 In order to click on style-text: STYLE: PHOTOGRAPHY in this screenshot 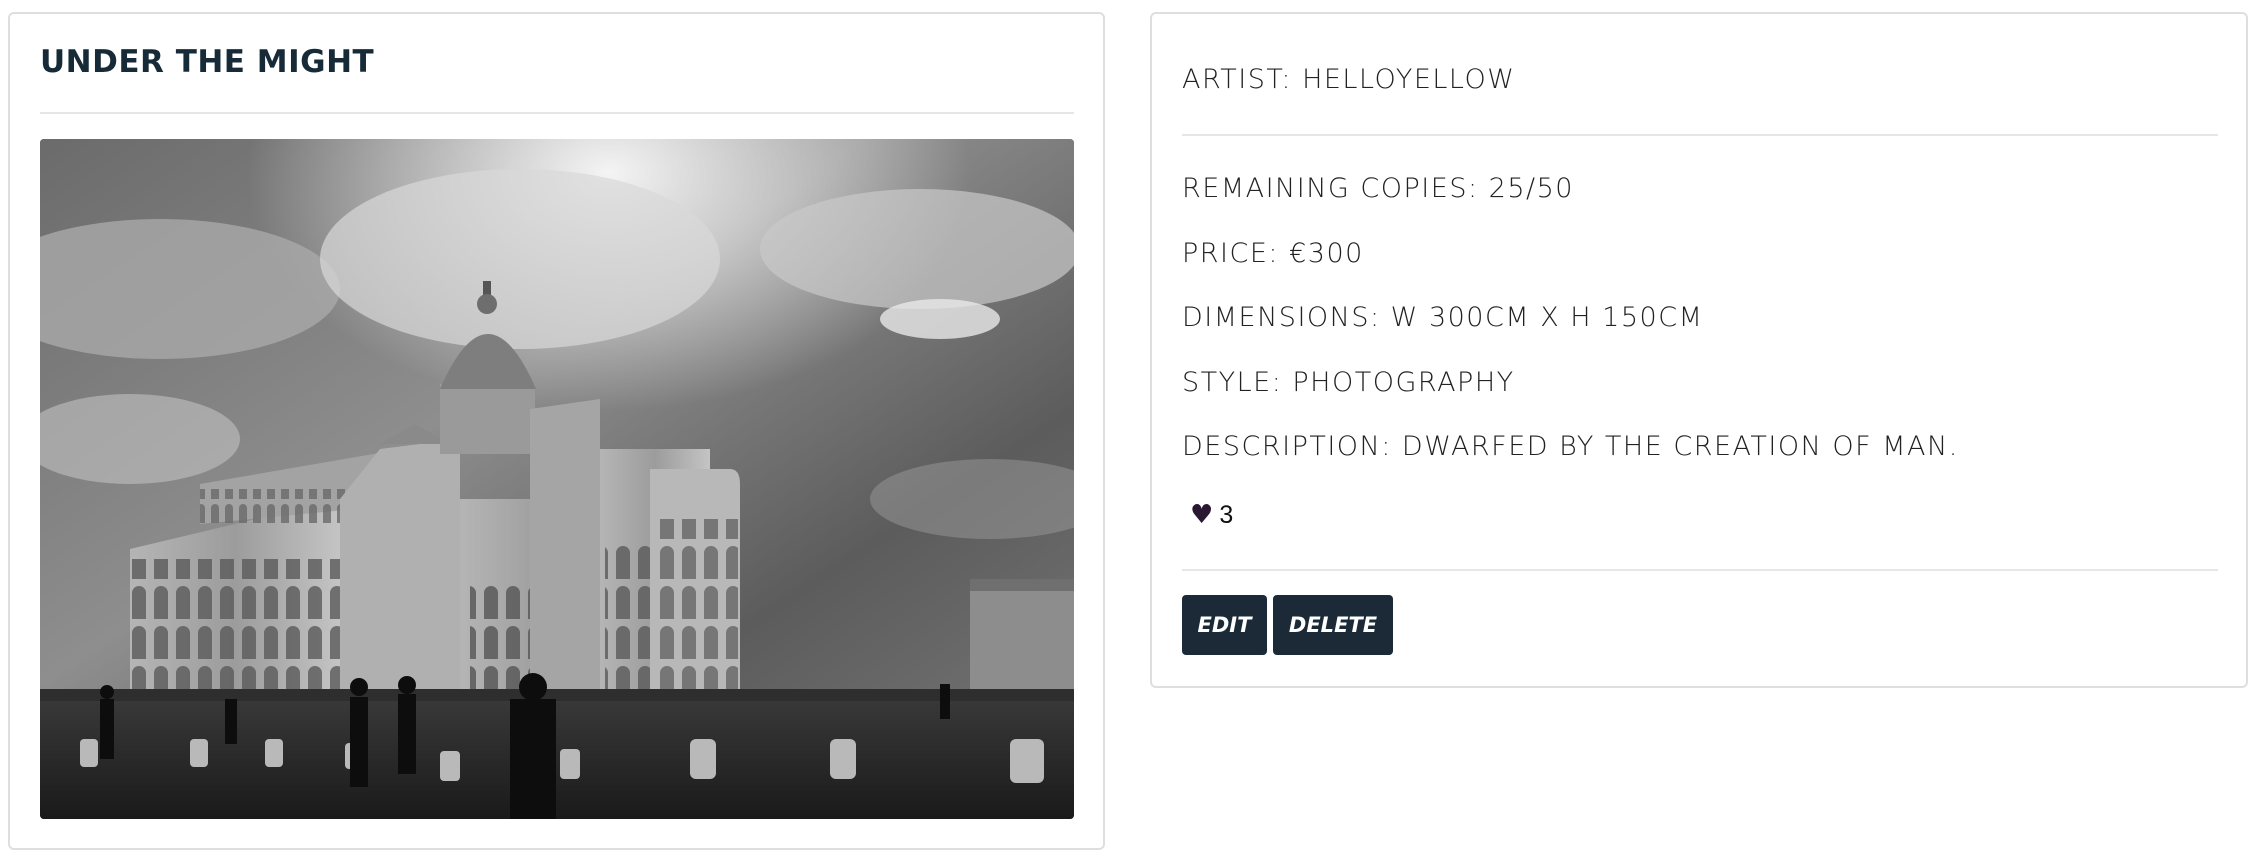, I will do `click(1348, 382)`.